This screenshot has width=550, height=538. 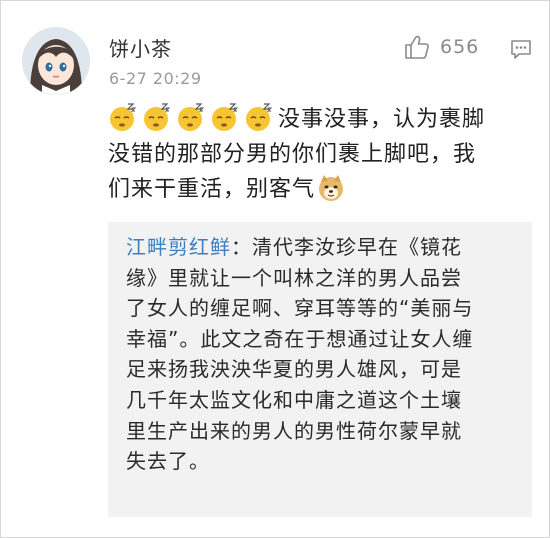 What do you see at coordinates (178, 247) in the screenshot?
I see `reply-author: 江畔剪红鲜` at bounding box center [178, 247].